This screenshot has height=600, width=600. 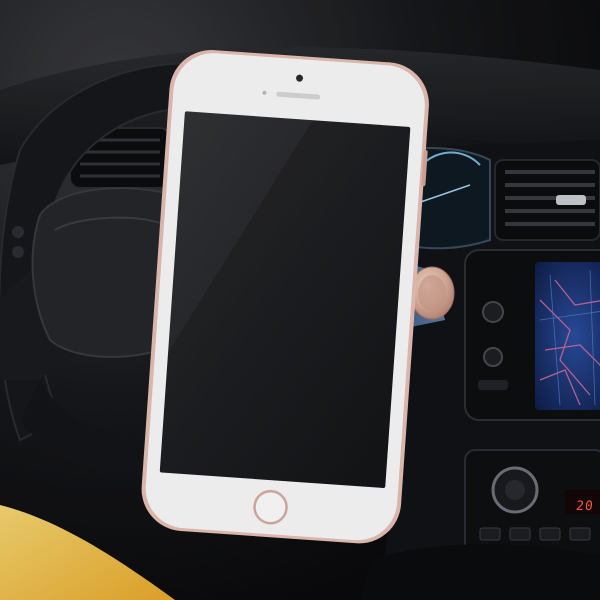 I want to click on climate-temperature-readout: 20, so click(x=585, y=506).